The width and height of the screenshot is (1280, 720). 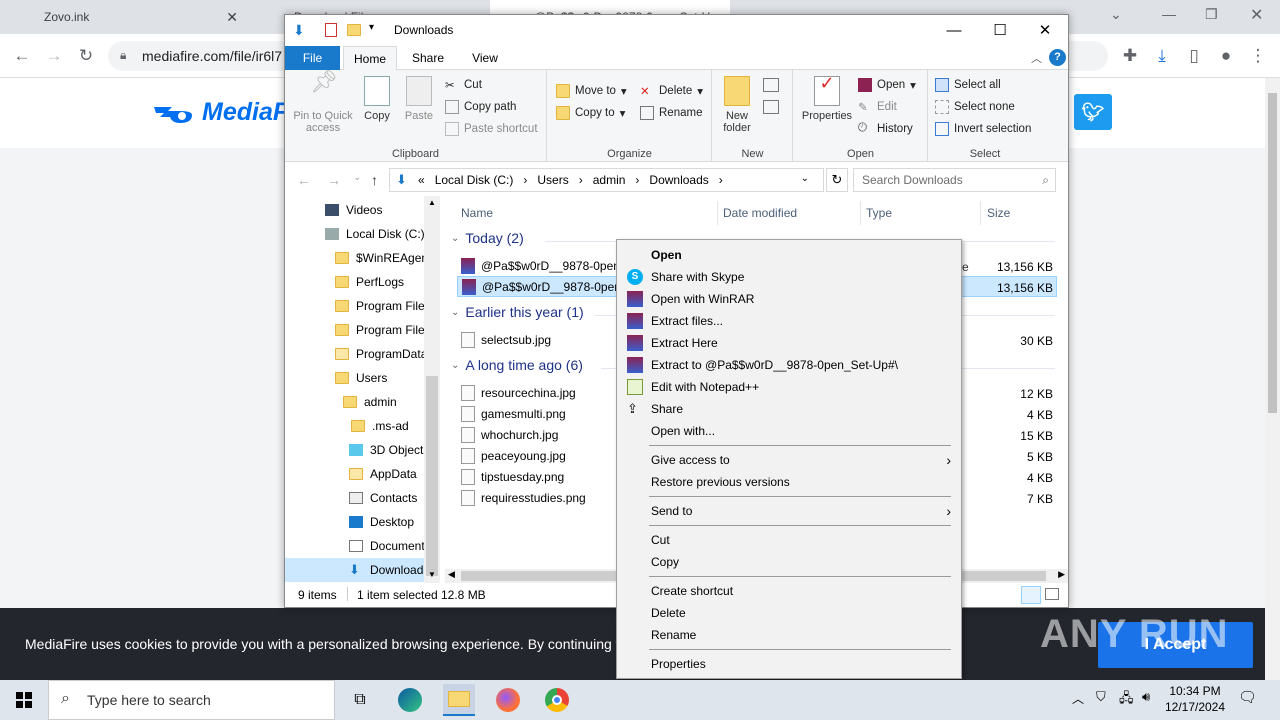 I want to click on new-folder-button: New folder, so click(x=737, y=105).